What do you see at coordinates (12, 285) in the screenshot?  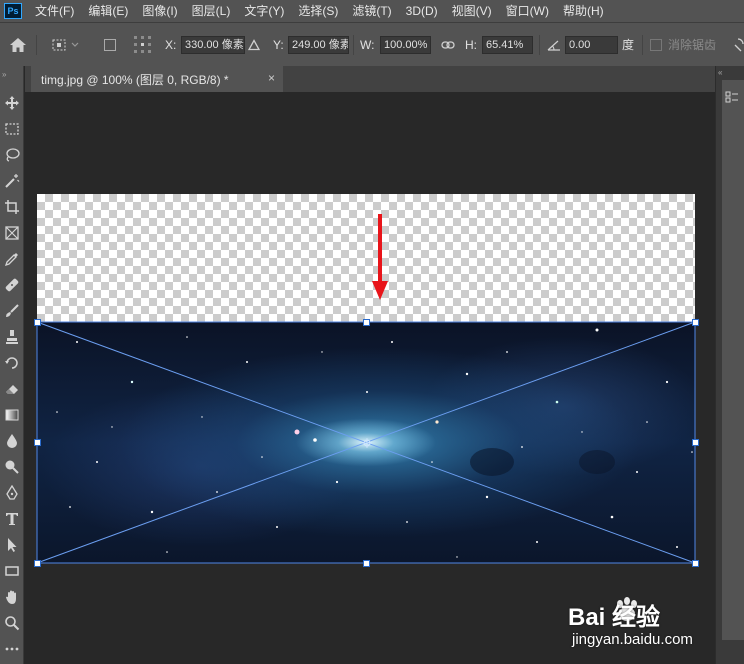 I see `healing-brush-tool-icon` at bounding box center [12, 285].